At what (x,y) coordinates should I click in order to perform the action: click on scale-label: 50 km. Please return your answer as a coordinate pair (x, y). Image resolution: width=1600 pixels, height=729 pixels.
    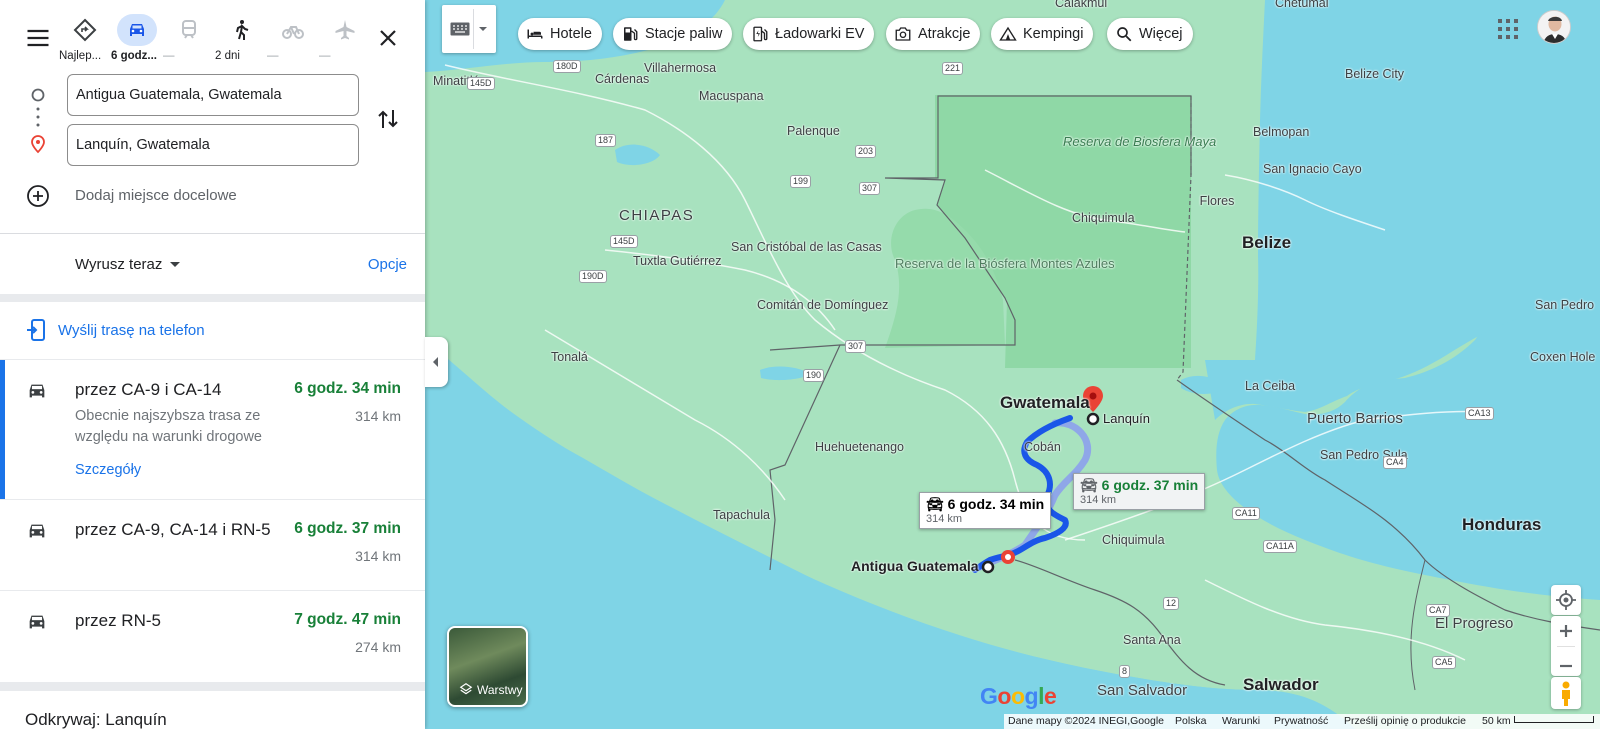
    Looking at the image, I should click on (1496, 721).